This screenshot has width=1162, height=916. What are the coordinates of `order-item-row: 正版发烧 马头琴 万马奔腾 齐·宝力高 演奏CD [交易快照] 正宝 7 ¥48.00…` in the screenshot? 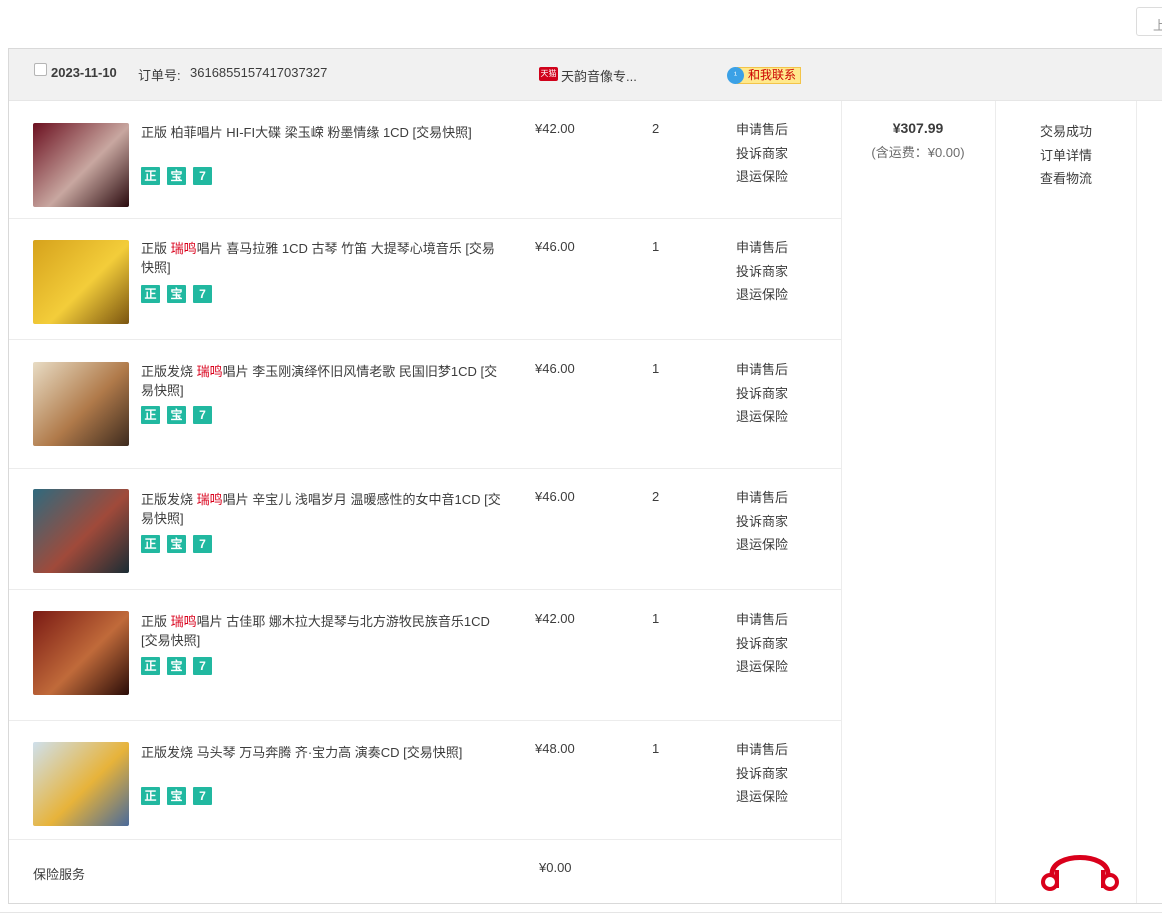 It's located at (425, 780).